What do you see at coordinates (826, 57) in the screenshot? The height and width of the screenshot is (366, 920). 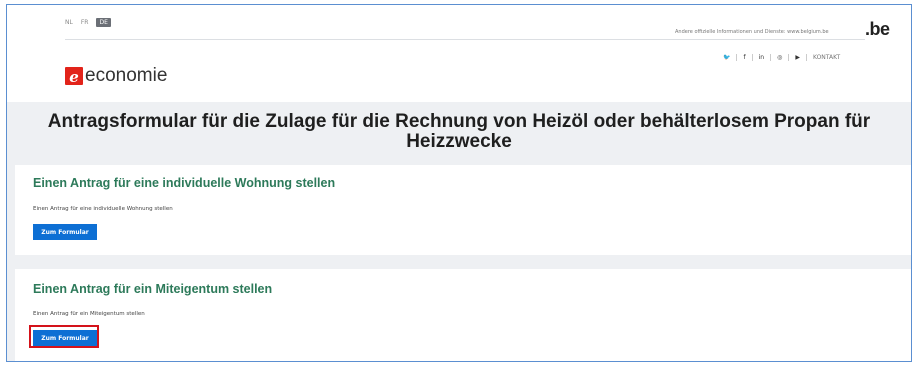 I see `contact-link: KONTAKT` at bounding box center [826, 57].